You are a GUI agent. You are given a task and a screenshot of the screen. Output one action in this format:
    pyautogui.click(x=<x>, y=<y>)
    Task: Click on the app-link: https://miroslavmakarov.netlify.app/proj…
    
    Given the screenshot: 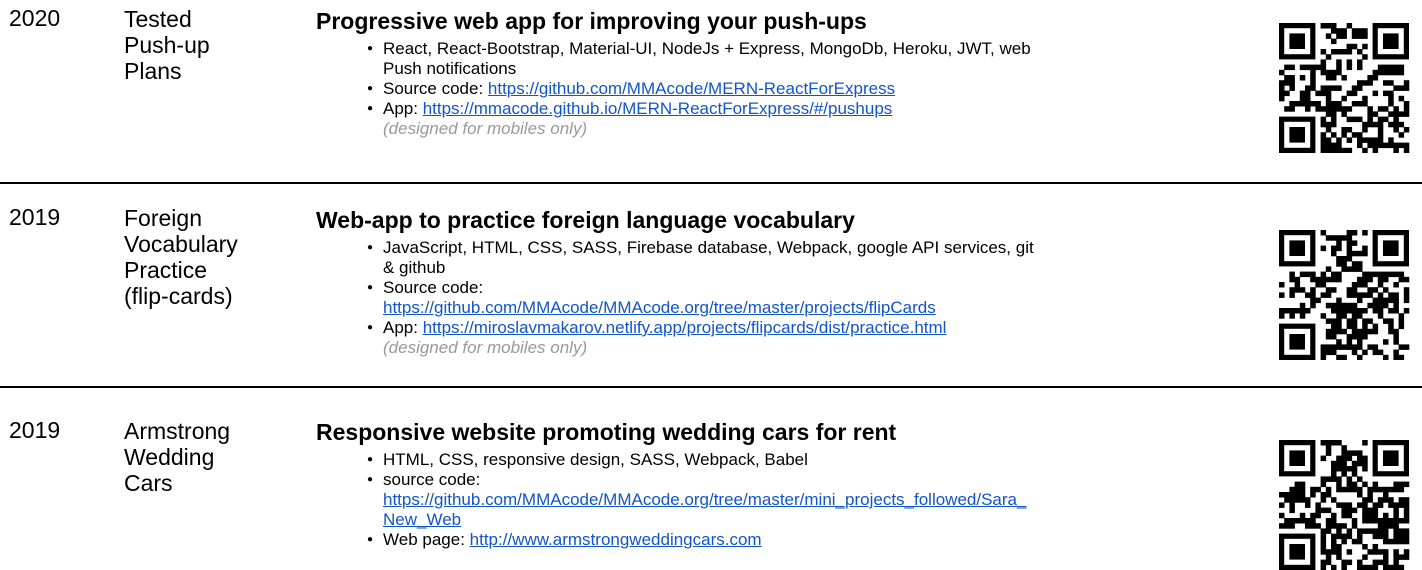 What is the action you would take?
    pyautogui.click(x=685, y=327)
    